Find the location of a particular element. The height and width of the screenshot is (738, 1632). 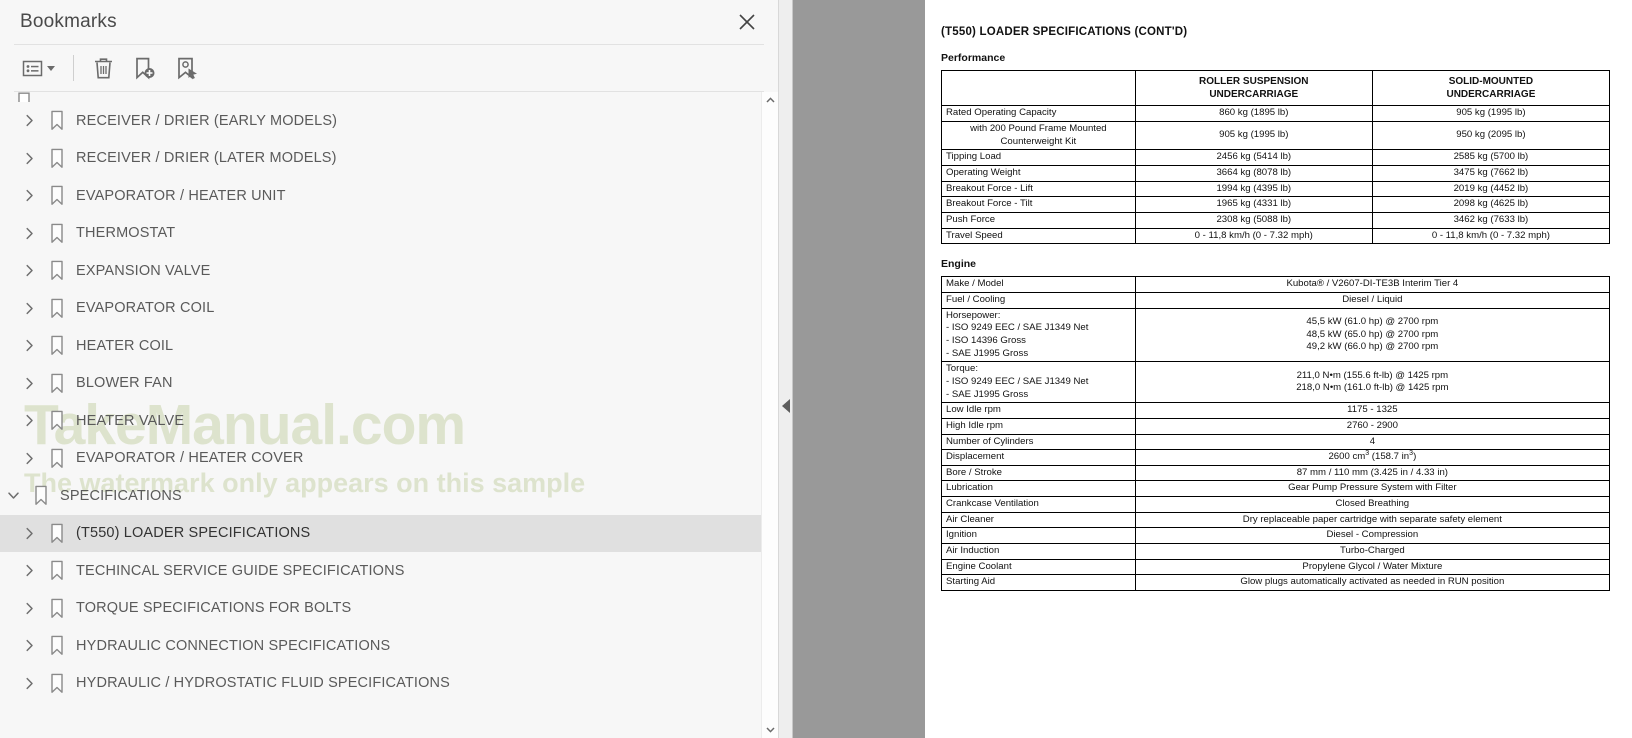

scroll-down-button is located at coordinates (770, 729).